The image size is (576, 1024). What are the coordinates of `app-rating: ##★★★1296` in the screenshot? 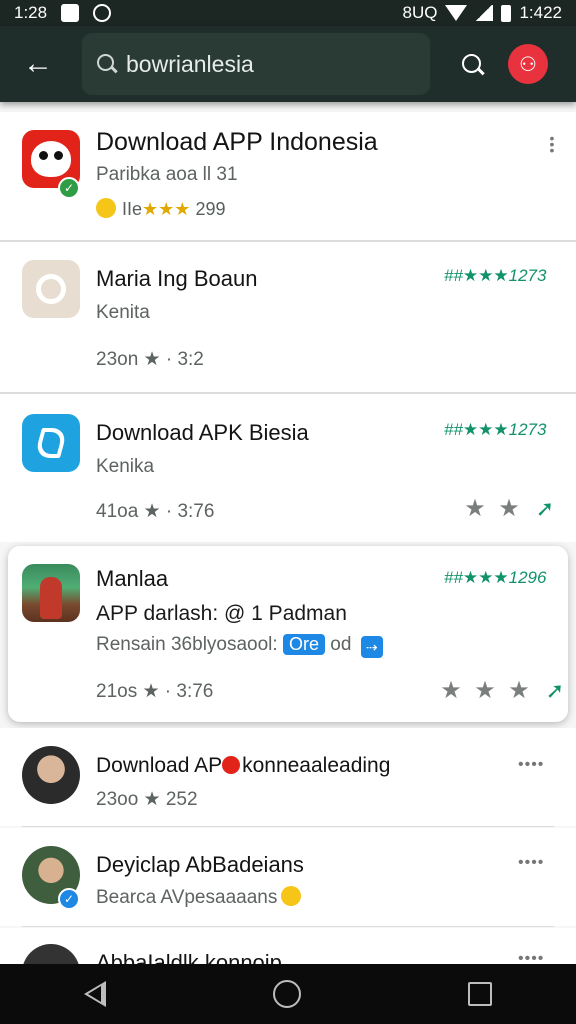 It's located at (495, 577).